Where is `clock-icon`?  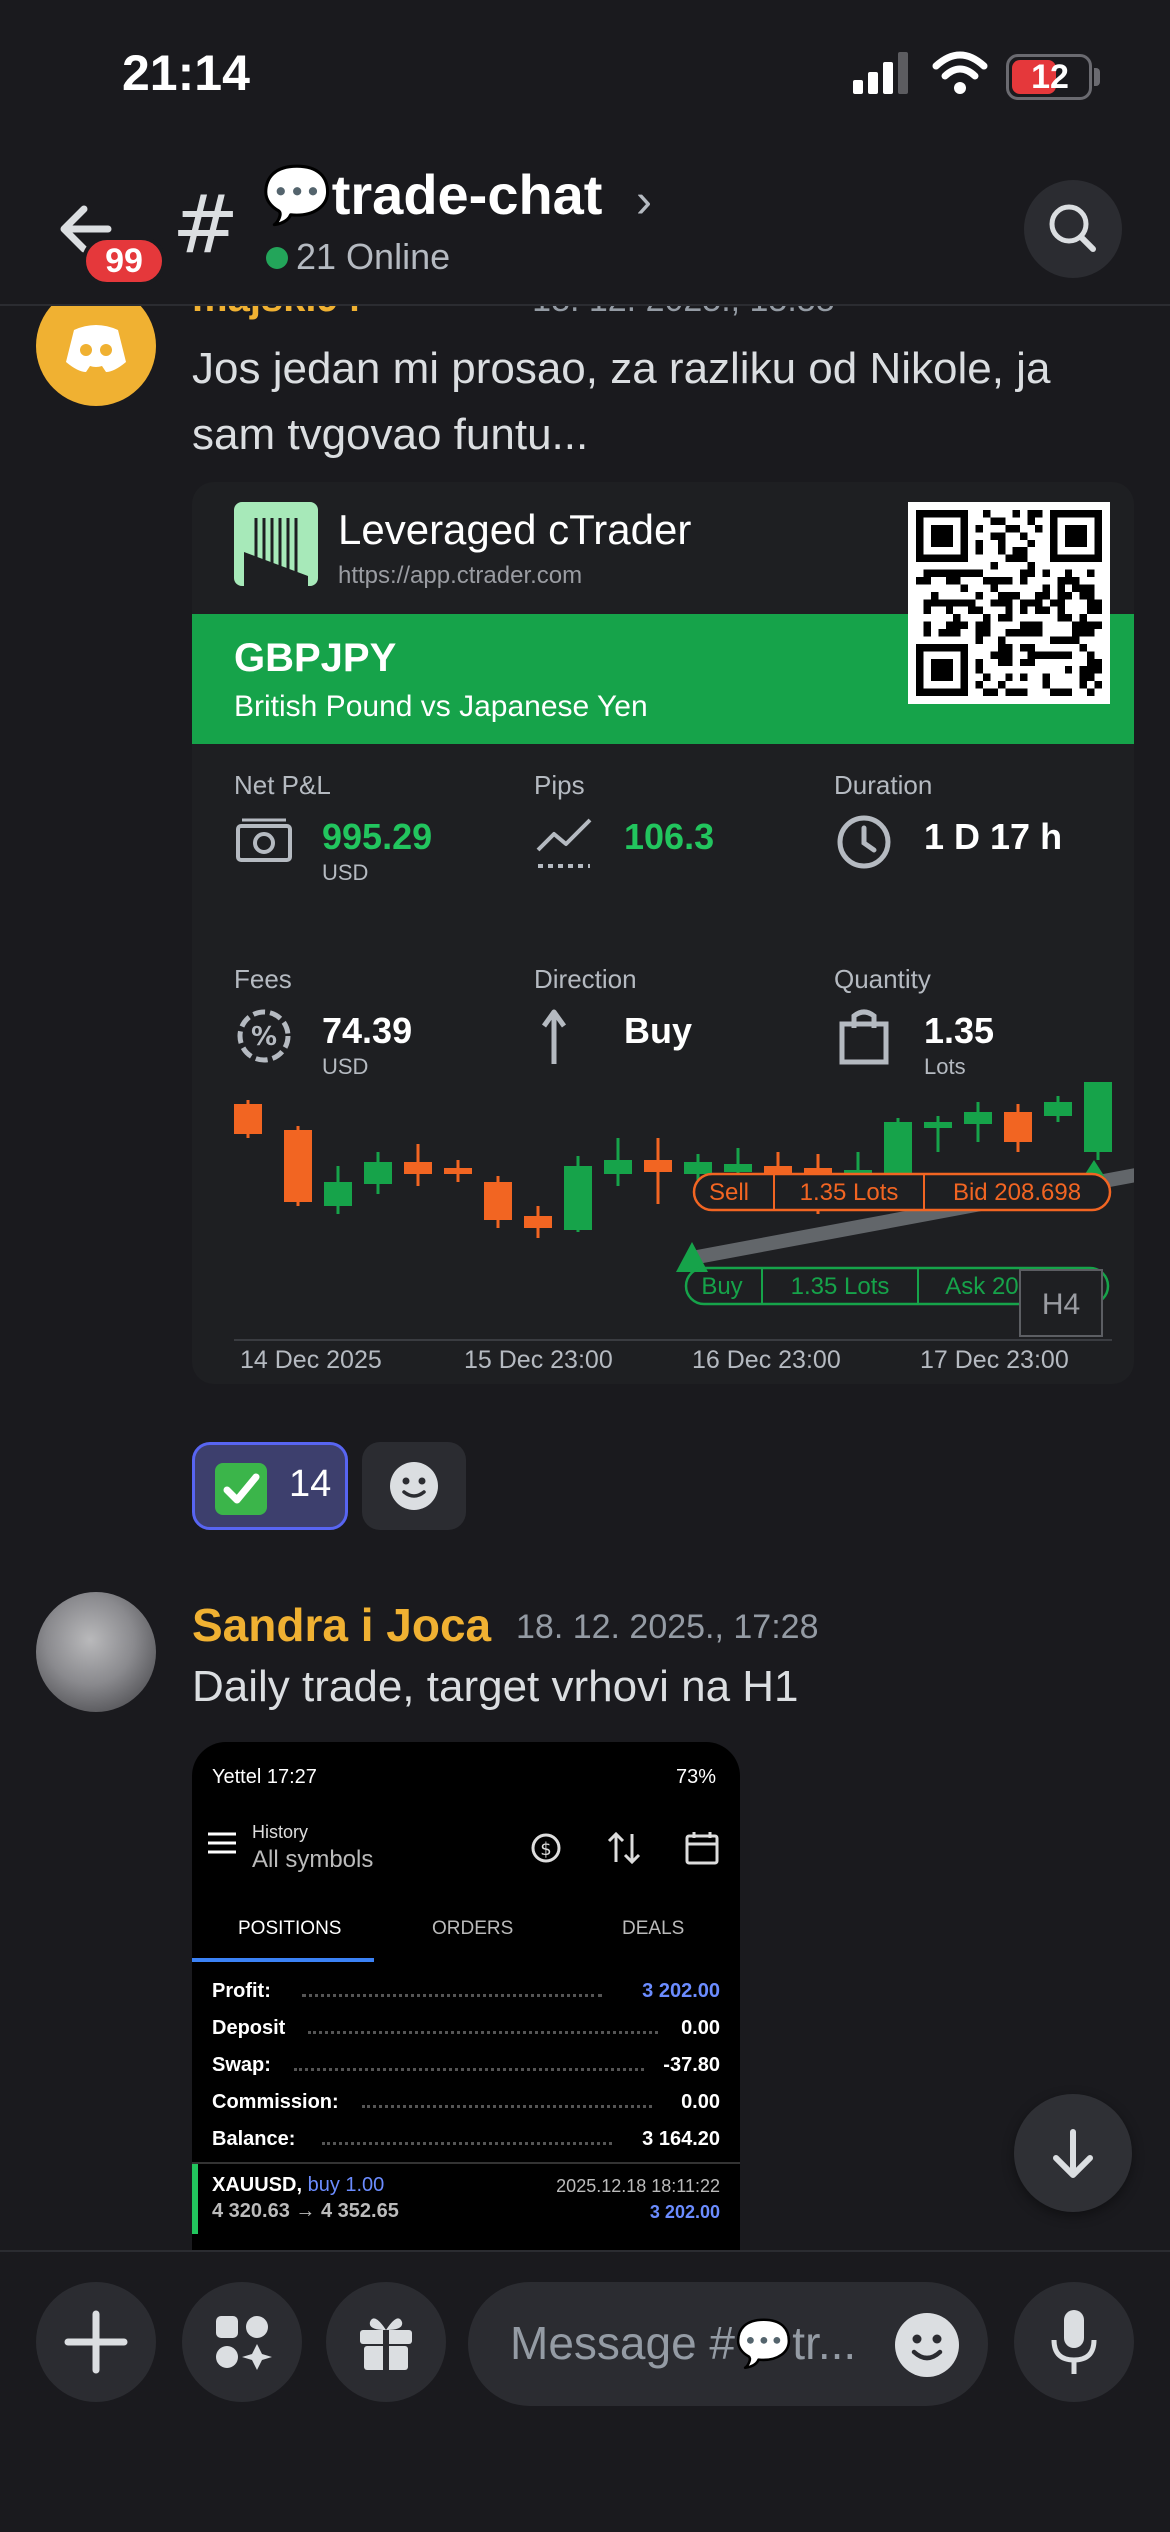 clock-icon is located at coordinates (864, 842).